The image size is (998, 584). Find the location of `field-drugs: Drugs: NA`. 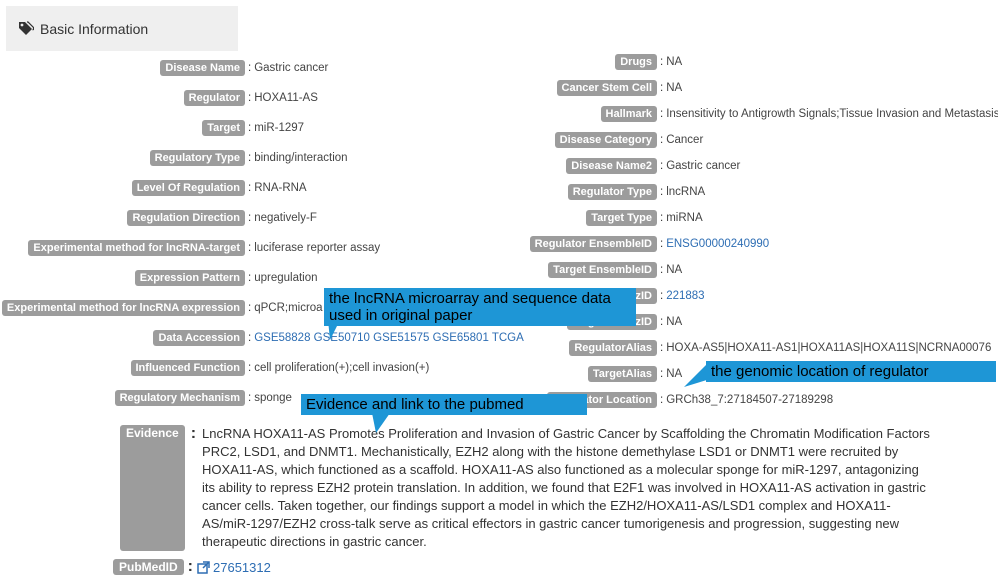

field-drugs: Drugs: NA is located at coordinates (341, 62).